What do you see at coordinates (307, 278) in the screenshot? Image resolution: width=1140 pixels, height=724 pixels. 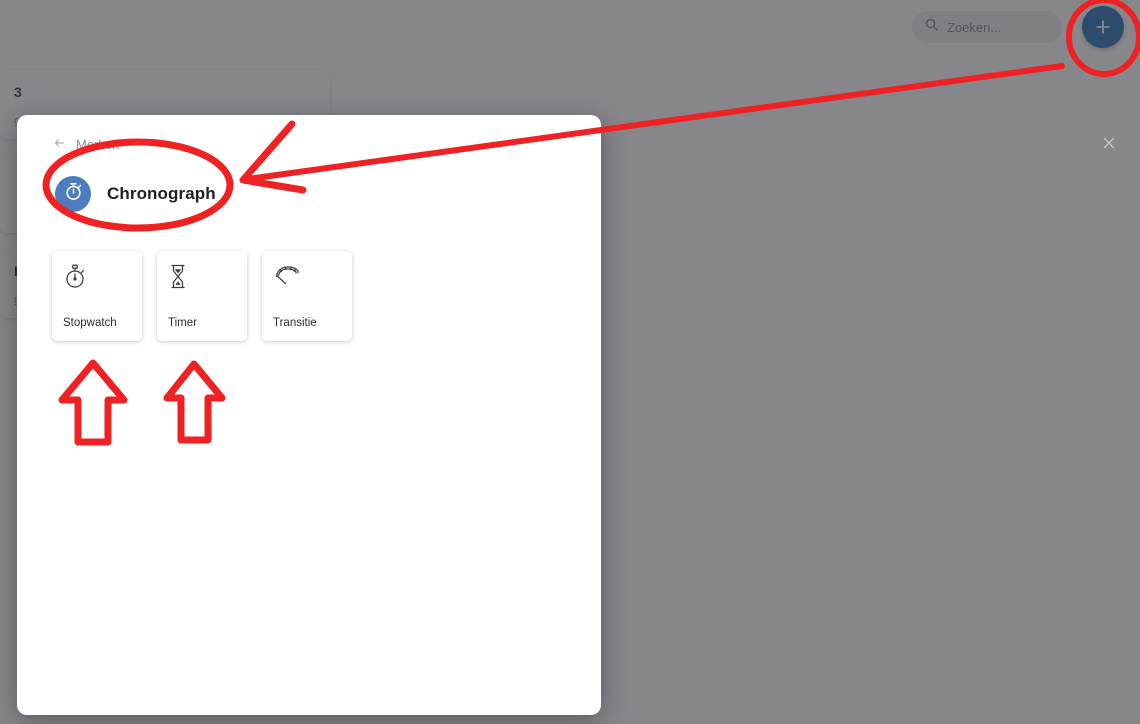 I see `gauge-icon` at bounding box center [307, 278].